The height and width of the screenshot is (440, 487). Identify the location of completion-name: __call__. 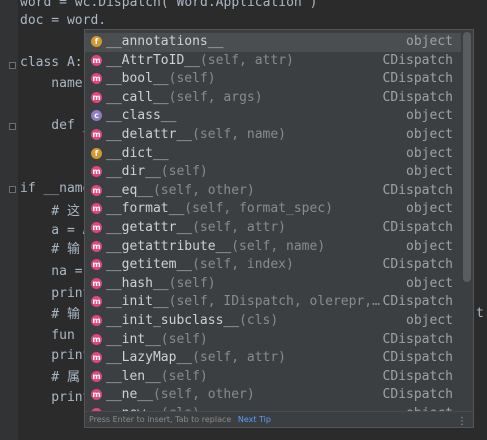
(137, 97).